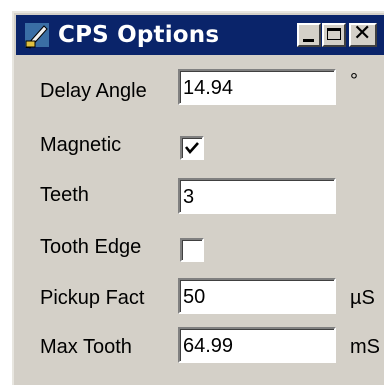  I want to click on minimize-icon, so click(308, 40).